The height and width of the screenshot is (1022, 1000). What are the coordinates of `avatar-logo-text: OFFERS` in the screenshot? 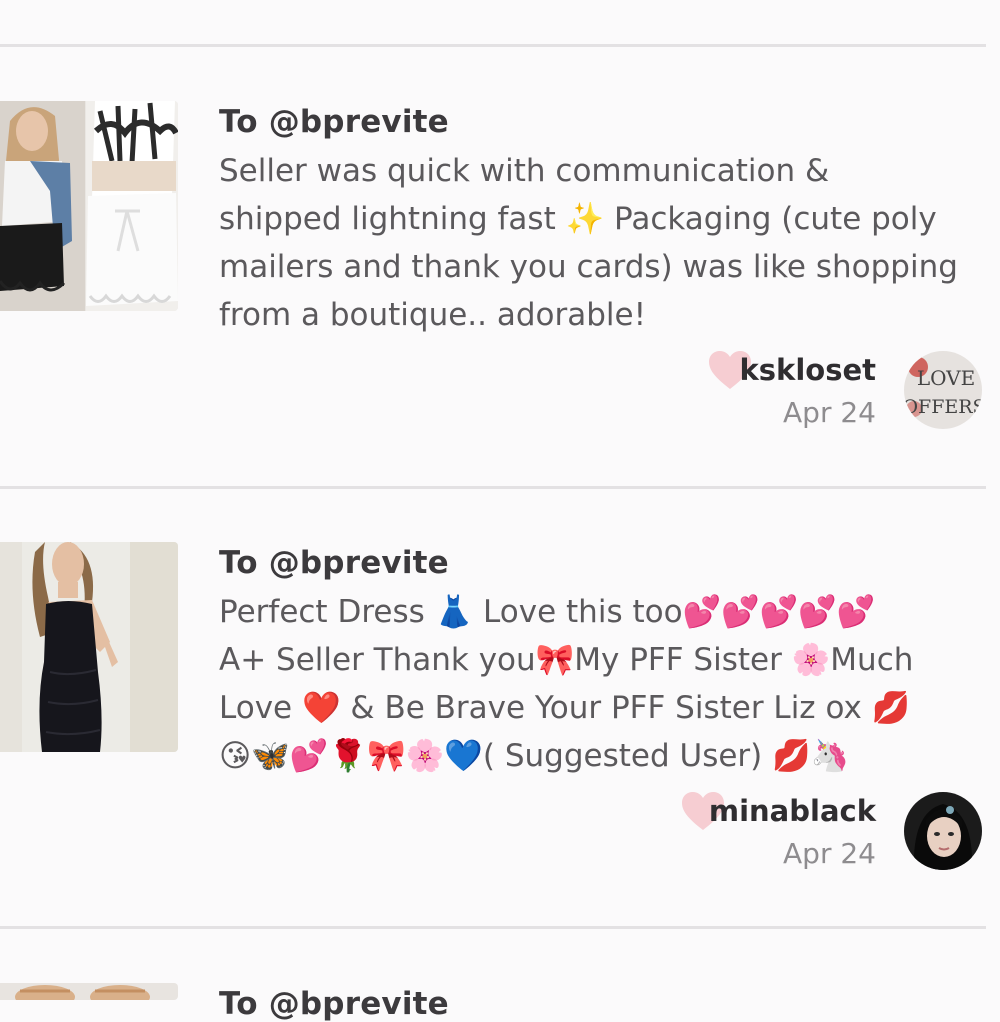 It's located at (943, 407).